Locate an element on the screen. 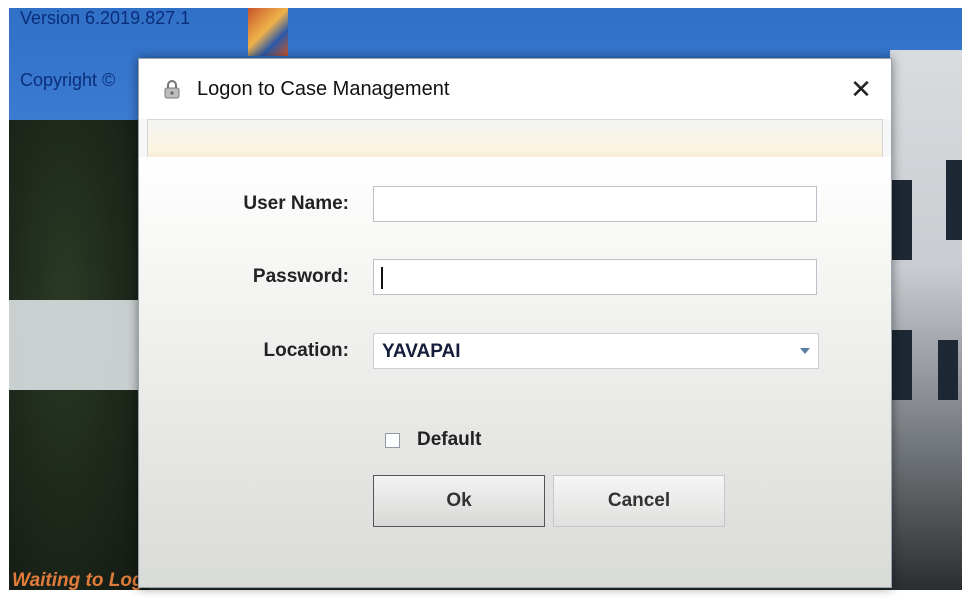  username-row: User Name: is located at coordinates (515, 204).